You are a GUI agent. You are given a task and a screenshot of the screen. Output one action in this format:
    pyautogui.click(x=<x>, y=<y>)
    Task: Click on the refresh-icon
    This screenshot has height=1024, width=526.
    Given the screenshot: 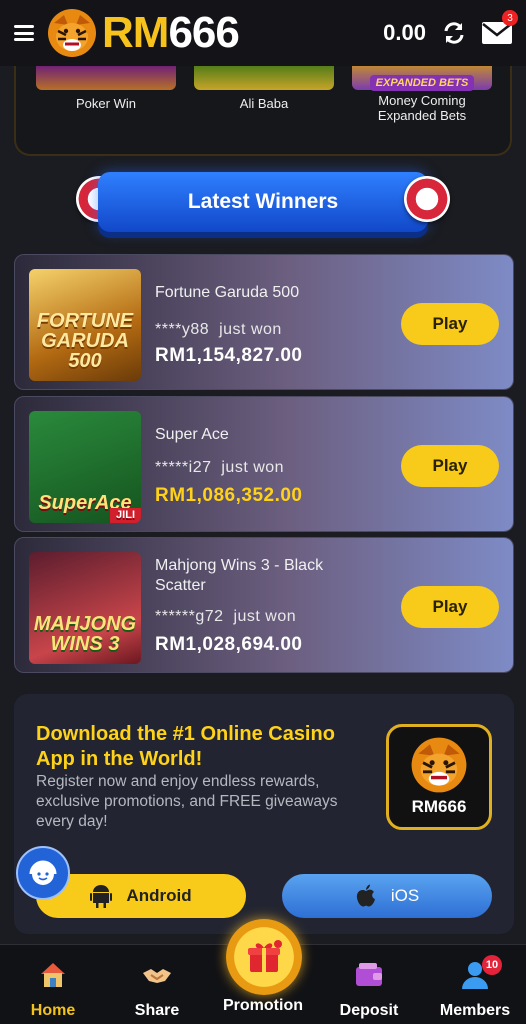 What is the action you would take?
    pyautogui.click(x=454, y=33)
    